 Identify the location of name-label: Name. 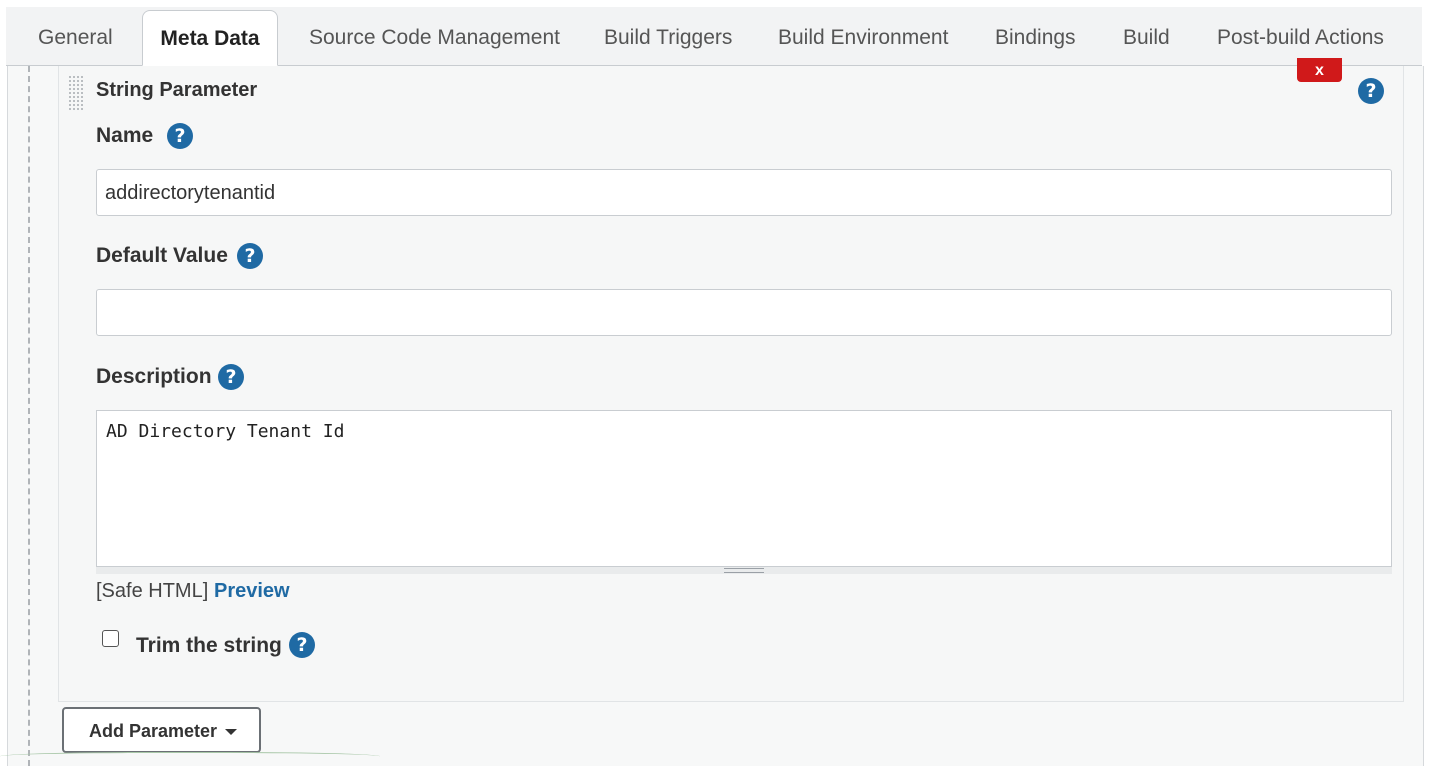
(125, 135).